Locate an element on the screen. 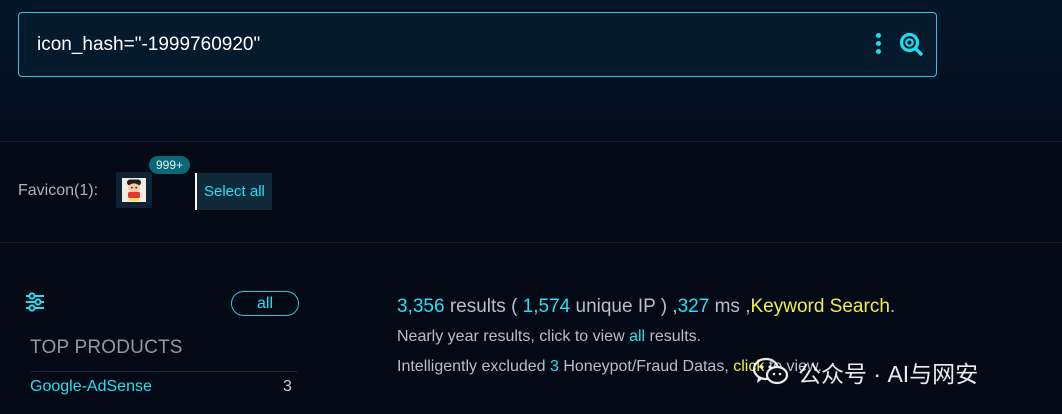 The image size is (1062, 414). unique-ip-word: unique IP ) , is located at coordinates (624, 306).